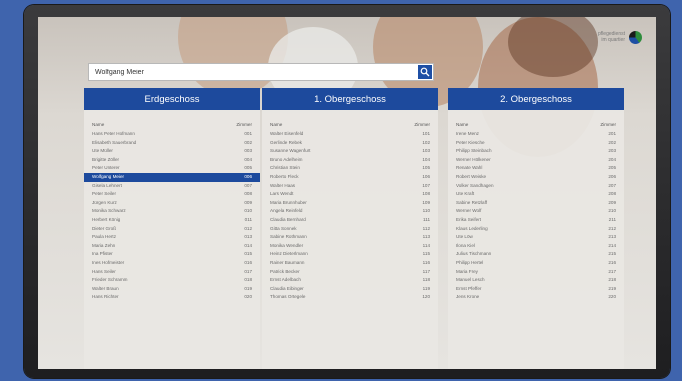  I want to click on resident-row: Philipp Steinbach 203, so click(536, 151).